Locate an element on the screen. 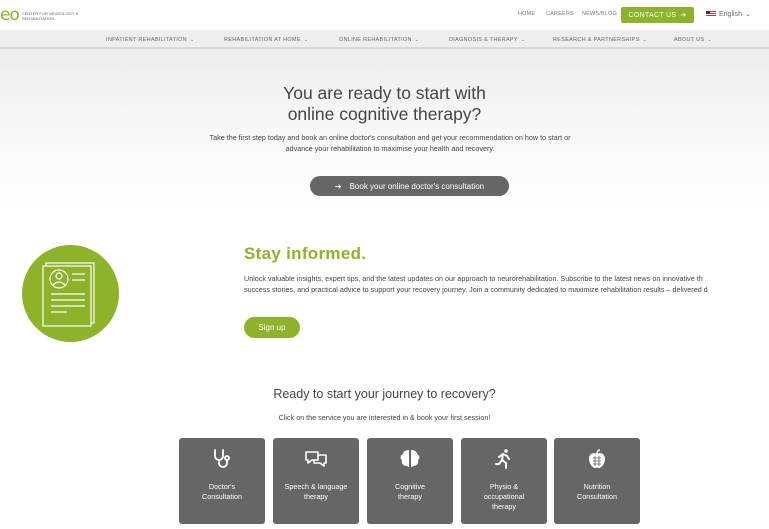  label-line: Speech & language is located at coordinates (316, 486).